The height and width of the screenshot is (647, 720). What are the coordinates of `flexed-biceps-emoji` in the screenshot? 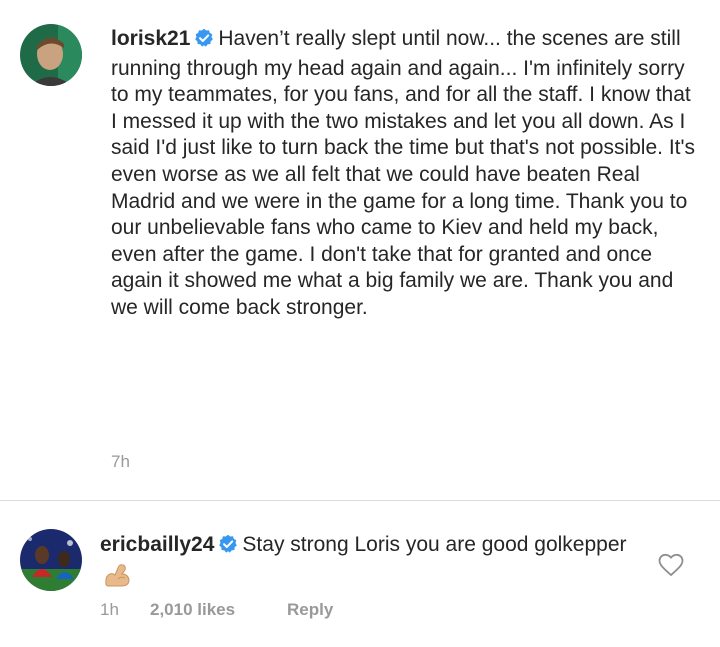 It's located at (117, 579).